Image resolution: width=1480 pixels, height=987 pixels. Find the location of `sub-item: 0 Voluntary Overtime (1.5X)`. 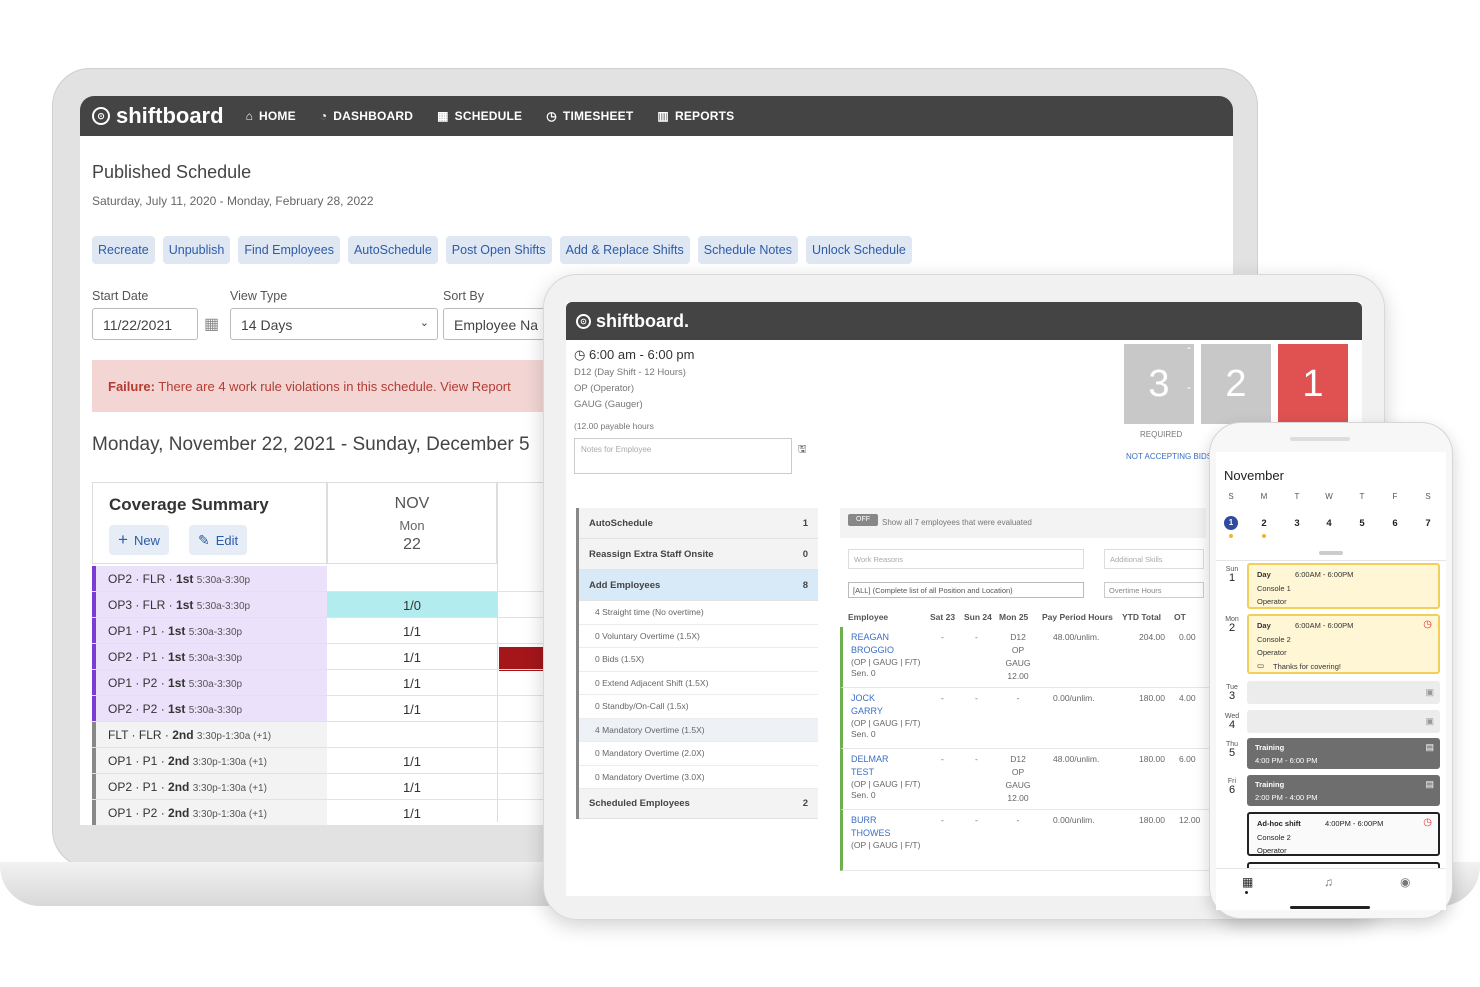

sub-item: 0 Voluntary Overtime (1.5X) is located at coordinates (698, 636).